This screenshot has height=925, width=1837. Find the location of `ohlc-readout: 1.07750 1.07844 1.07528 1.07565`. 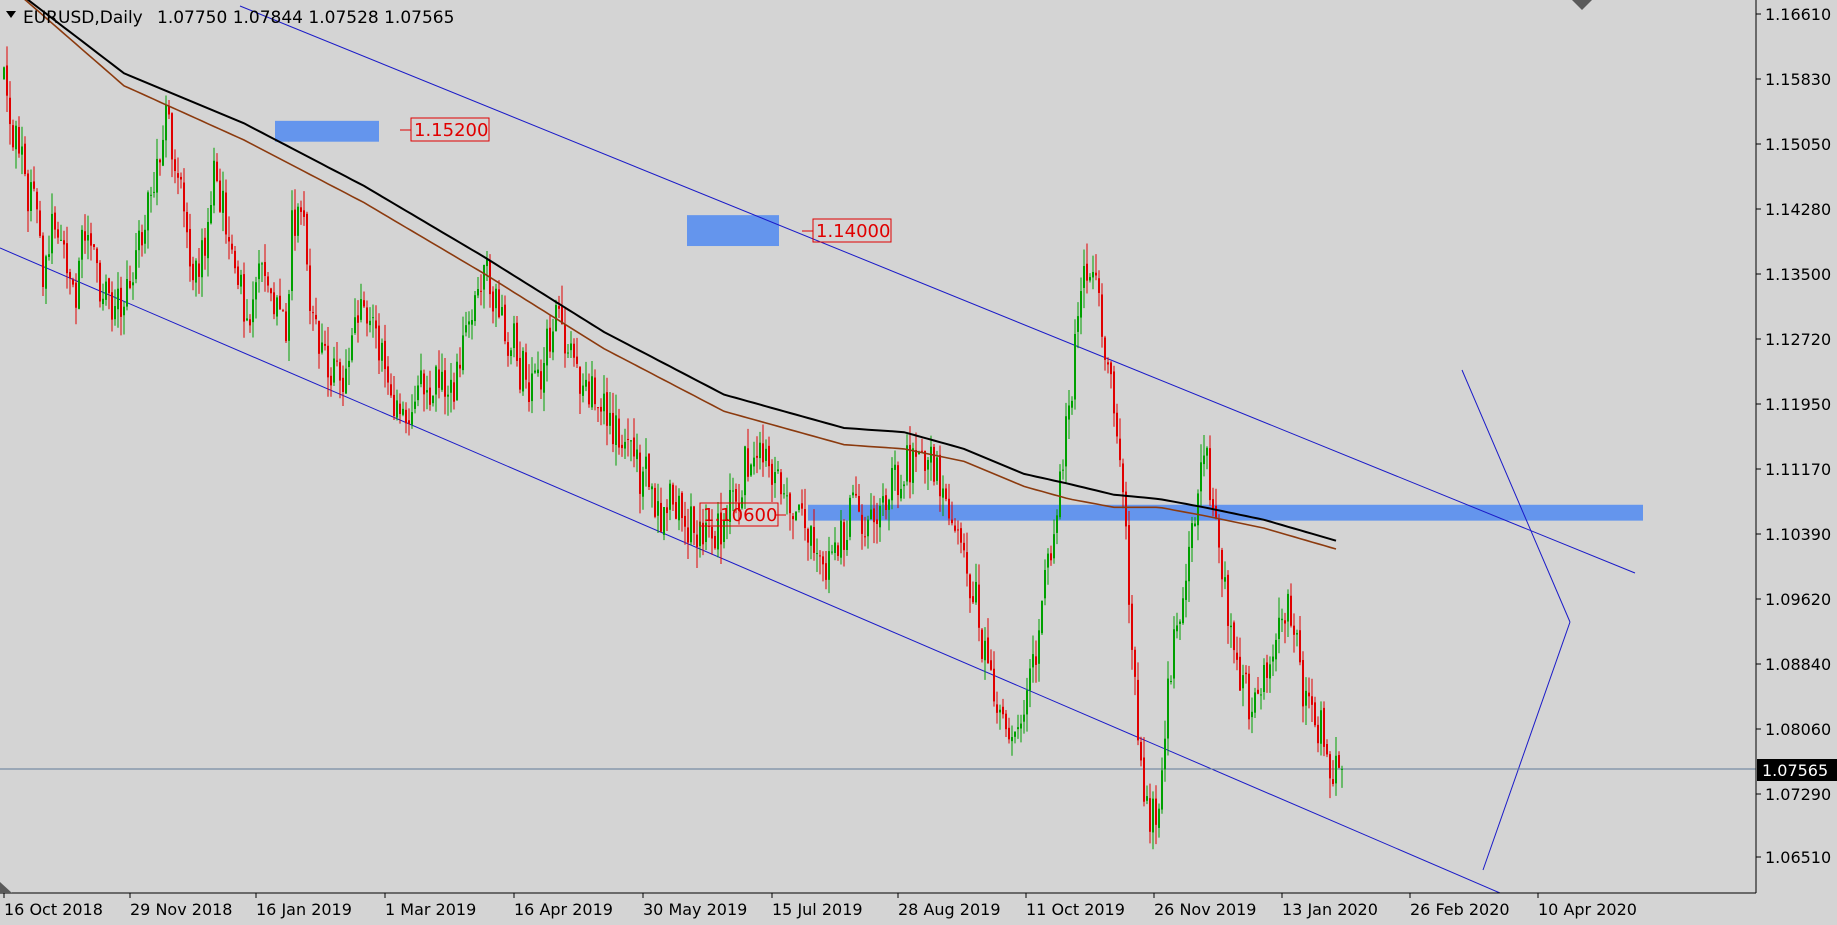

ohlc-readout: 1.07750 1.07844 1.07528 1.07565 is located at coordinates (305, 18).